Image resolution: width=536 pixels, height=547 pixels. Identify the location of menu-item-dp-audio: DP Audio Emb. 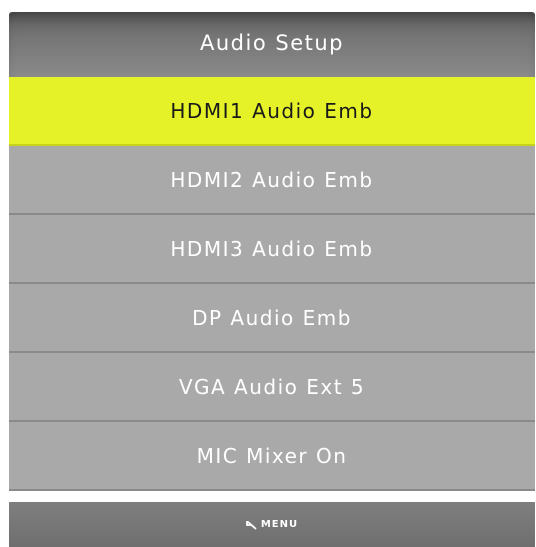
(272, 318).